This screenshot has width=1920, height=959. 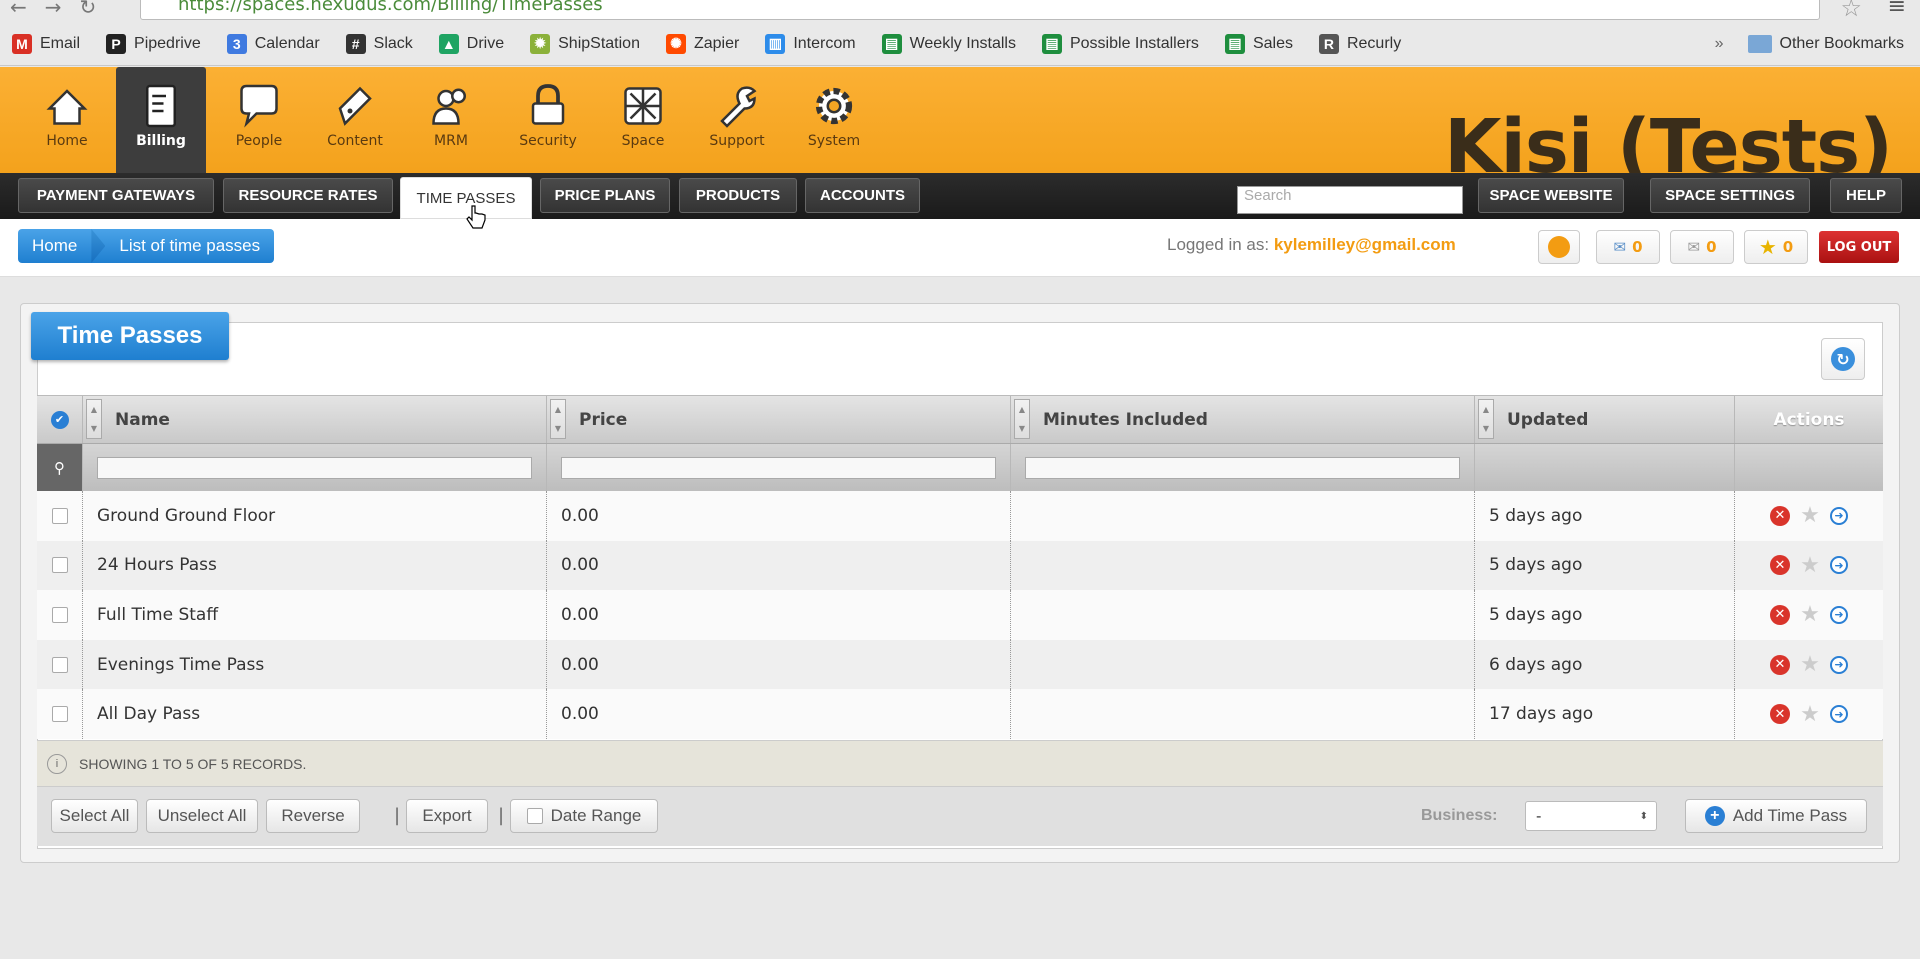 I want to click on bookmark-star-icon: ☆, so click(x=1851, y=11).